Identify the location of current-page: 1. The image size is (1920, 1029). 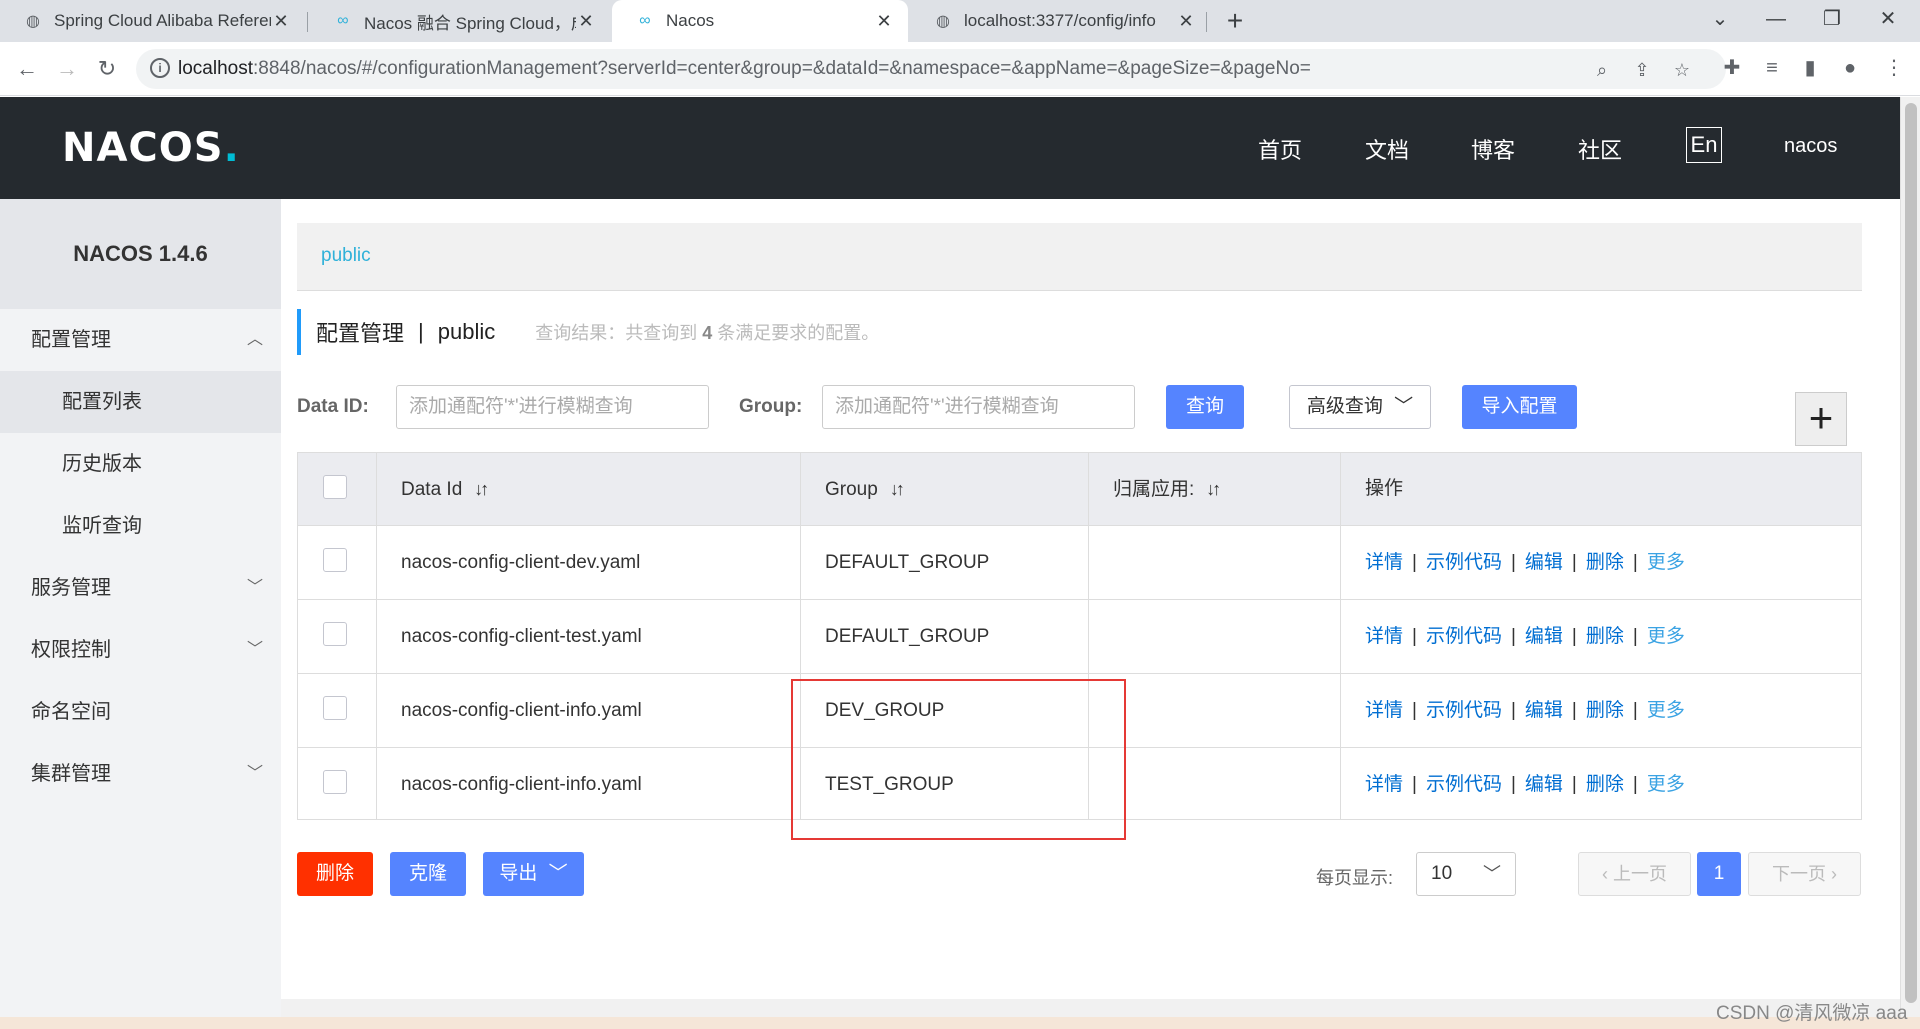
(1719, 874).